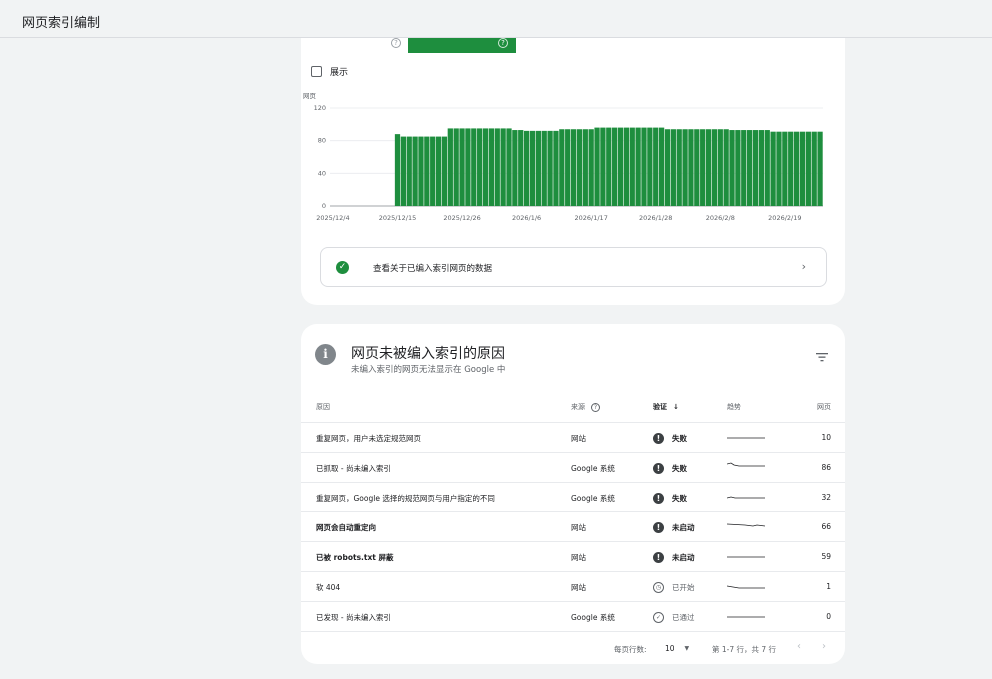  What do you see at coordinates (573, 586) in the screenshot?
I see `table-row: 软 404 网站 ◷ 已开始 1` at bounding box center [573, 586].